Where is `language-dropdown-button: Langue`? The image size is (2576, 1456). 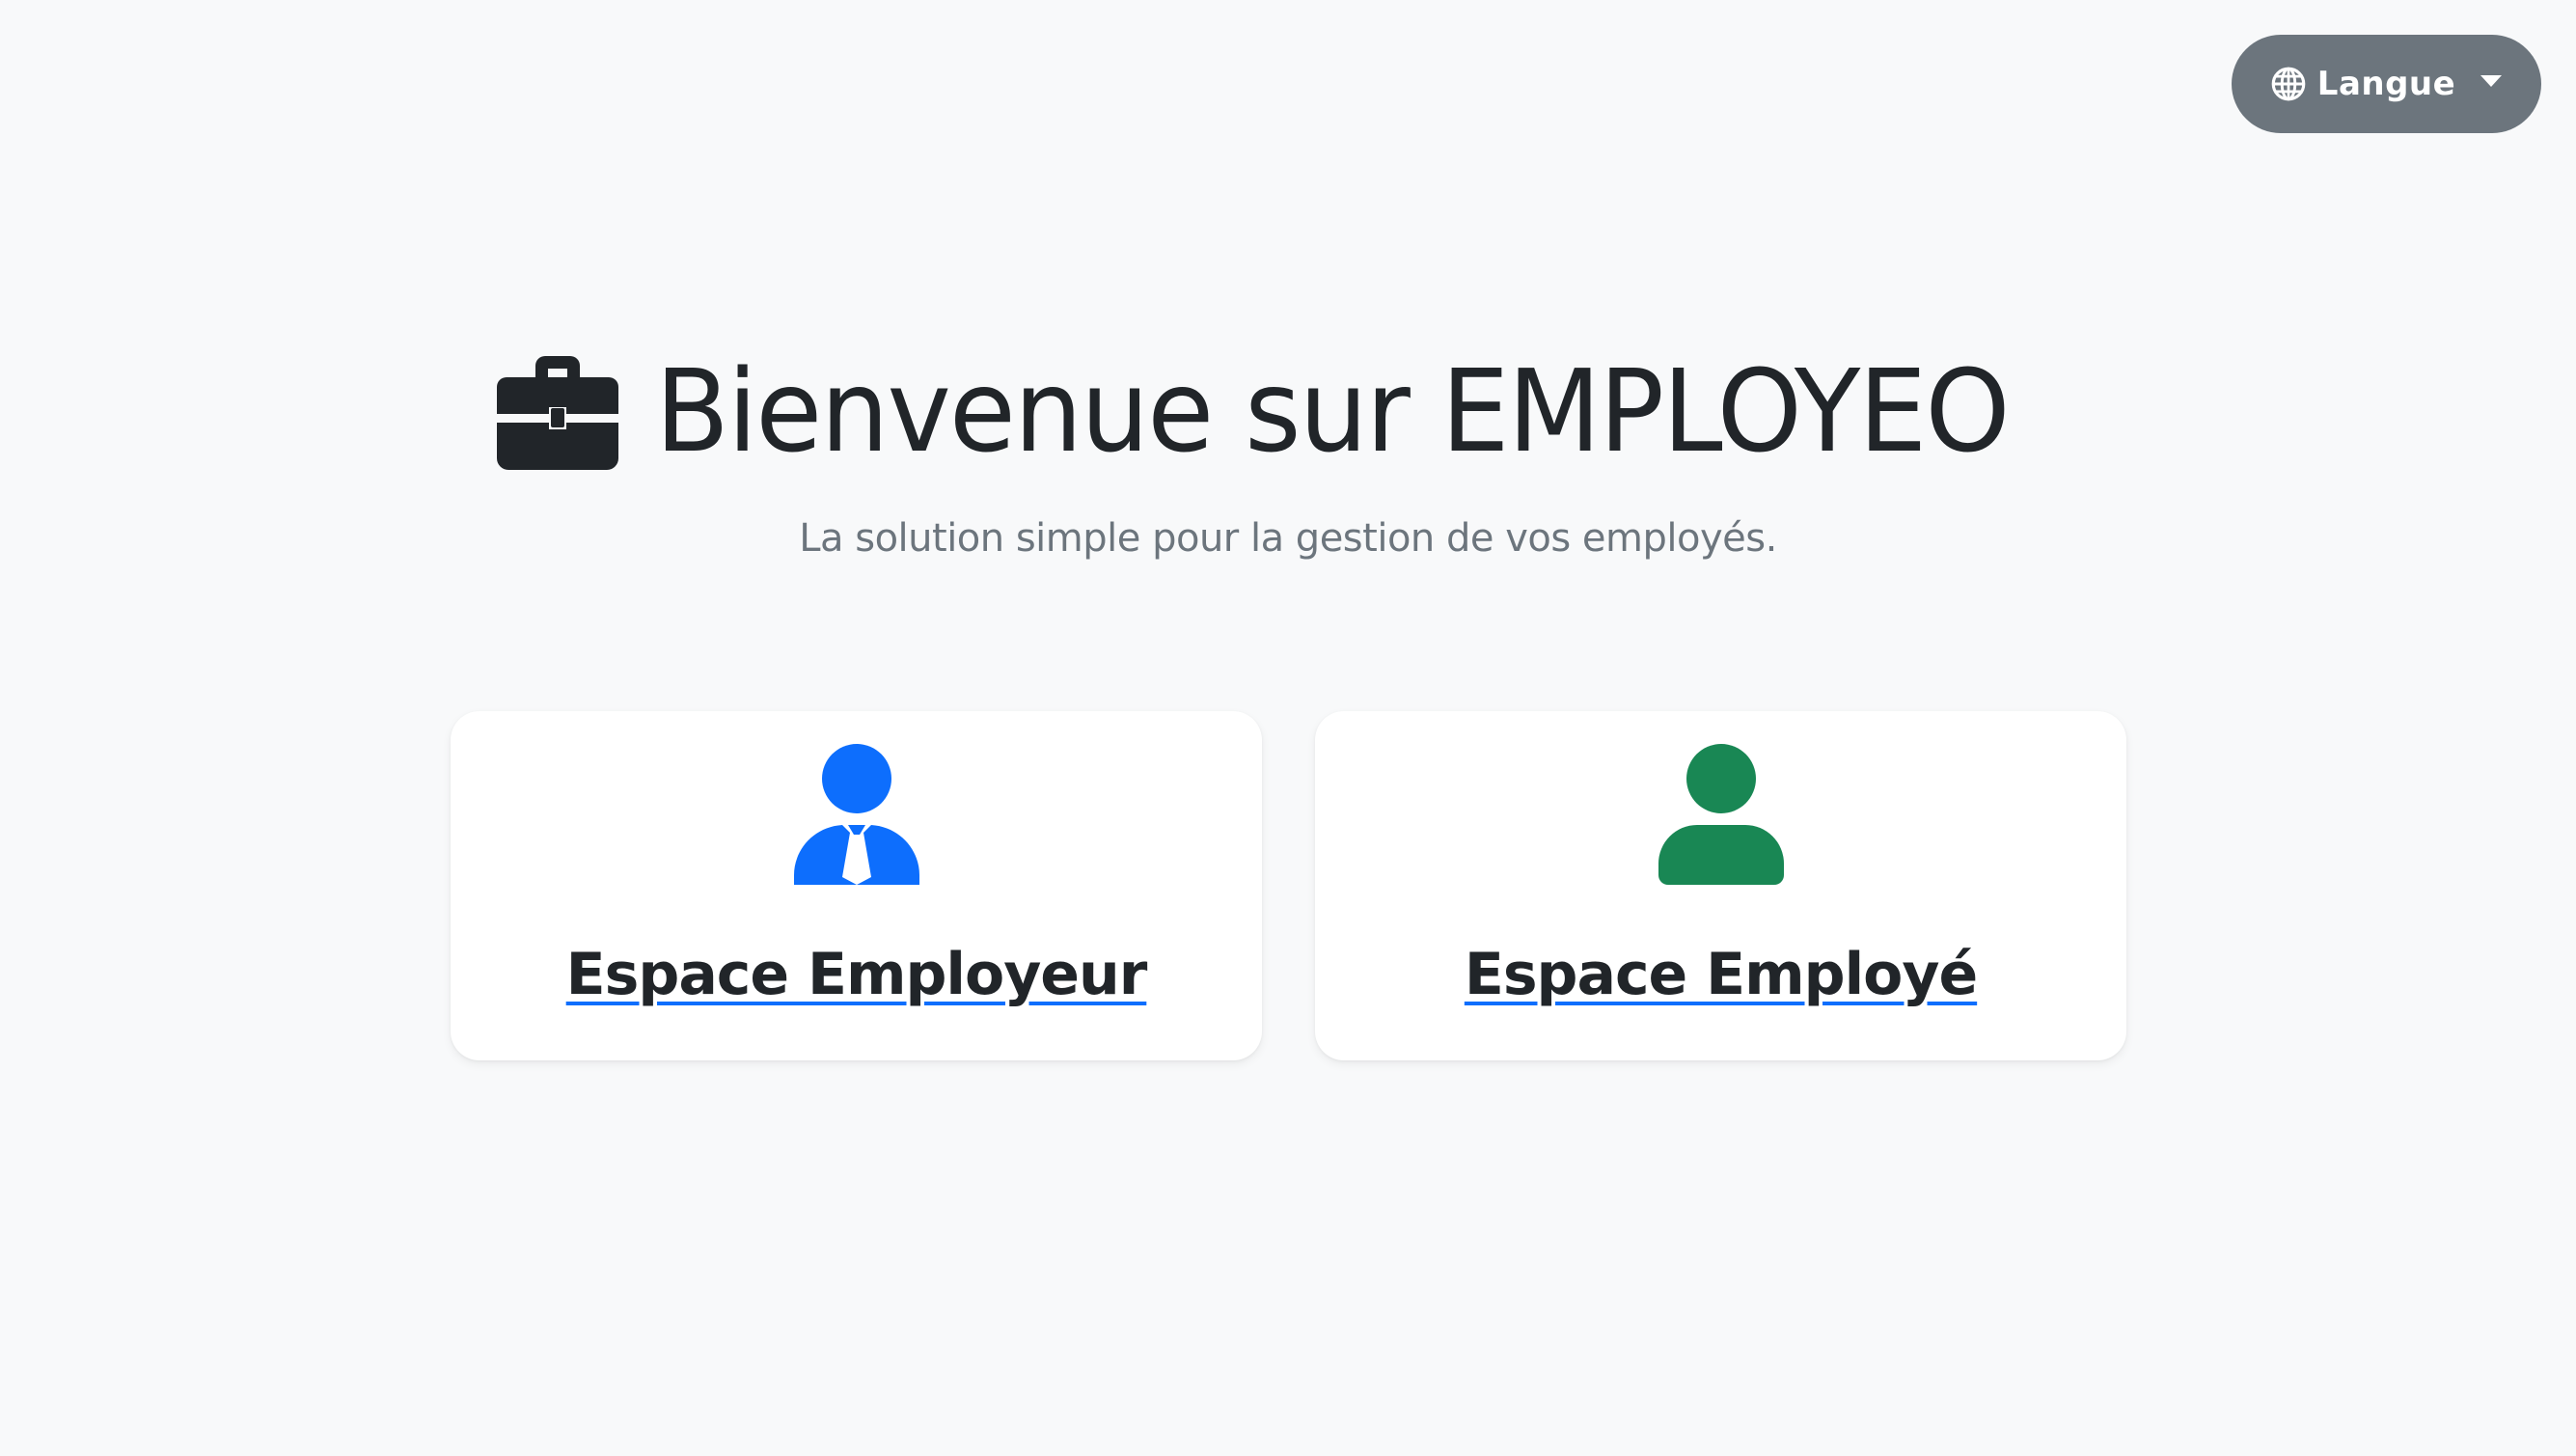
language-dropdown-button: Langue is located at coordinates (2386, 84).